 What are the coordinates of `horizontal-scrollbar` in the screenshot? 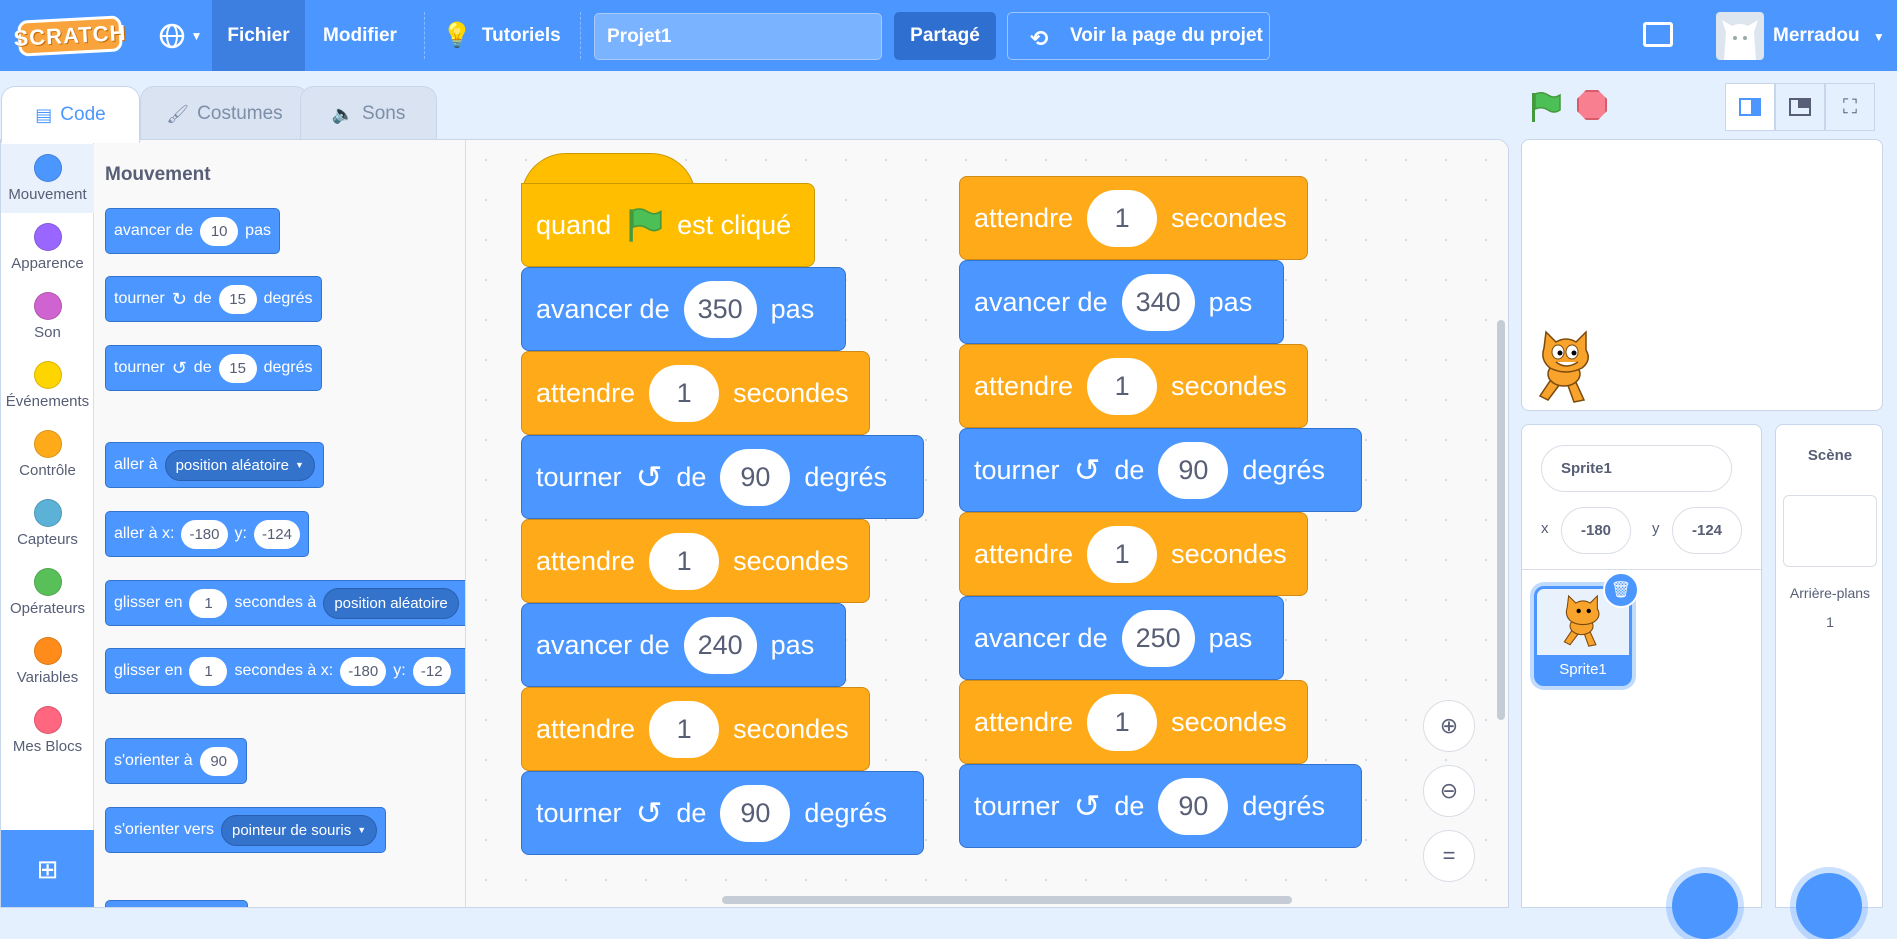 It's located at (1007, 900).